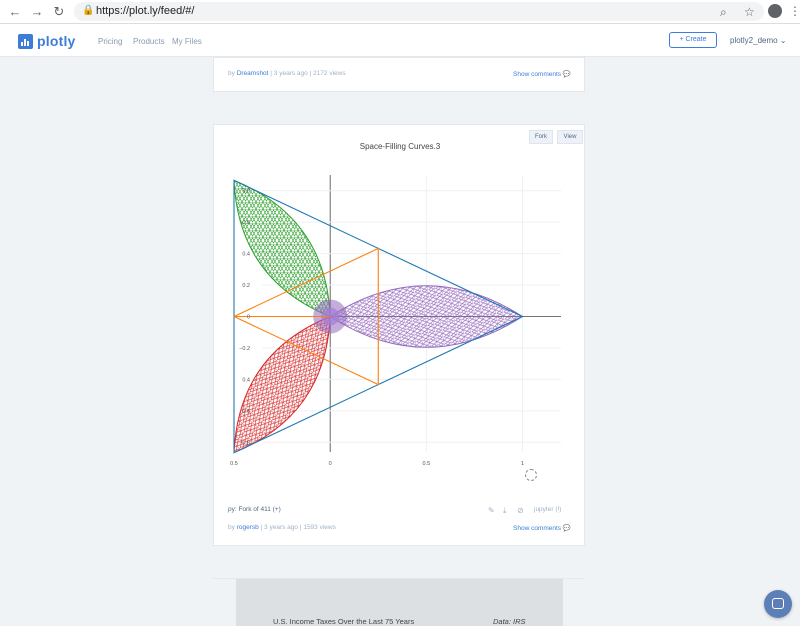 Image resolution: width=800 pixels, height=626 pixels. What do you see at coordinates (531, 475) in the screenshot?
I see `loading-spinner-icon` at bounding box center [531, 475].